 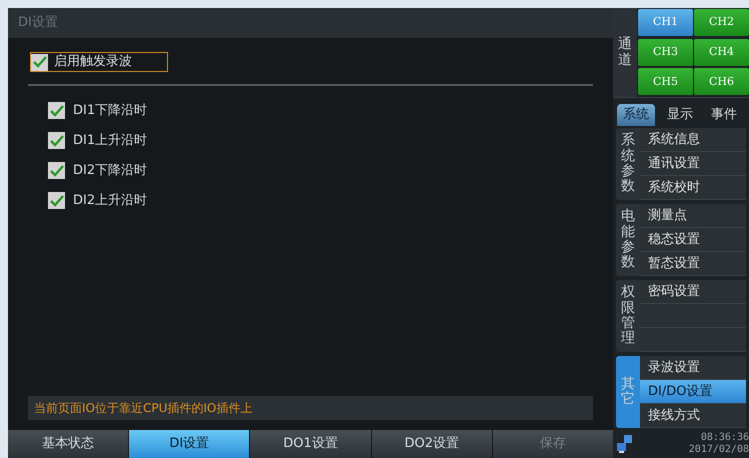 I want to click on channel-label: 通道, so click(x=625, y=52).